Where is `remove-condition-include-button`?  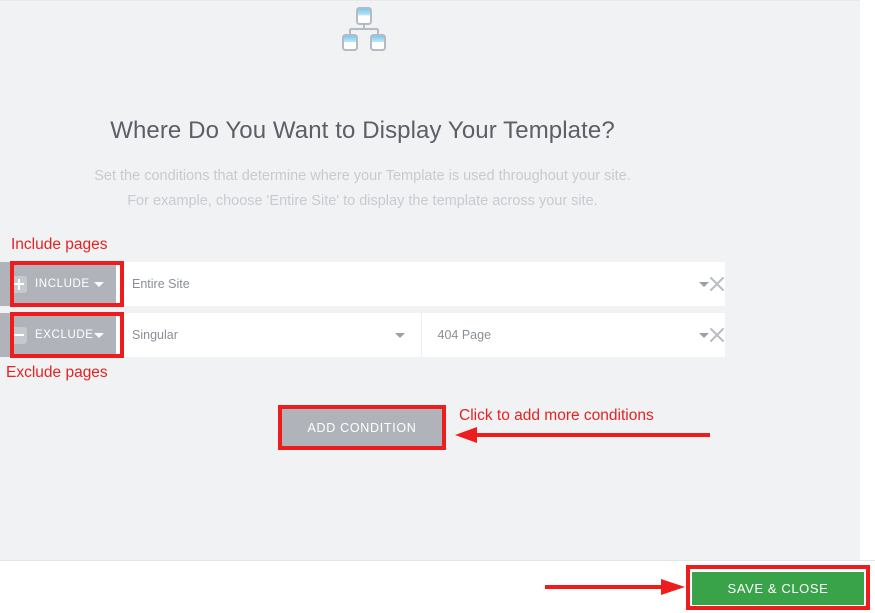
remove-condition-include-button is located at coordinates (717, 284).